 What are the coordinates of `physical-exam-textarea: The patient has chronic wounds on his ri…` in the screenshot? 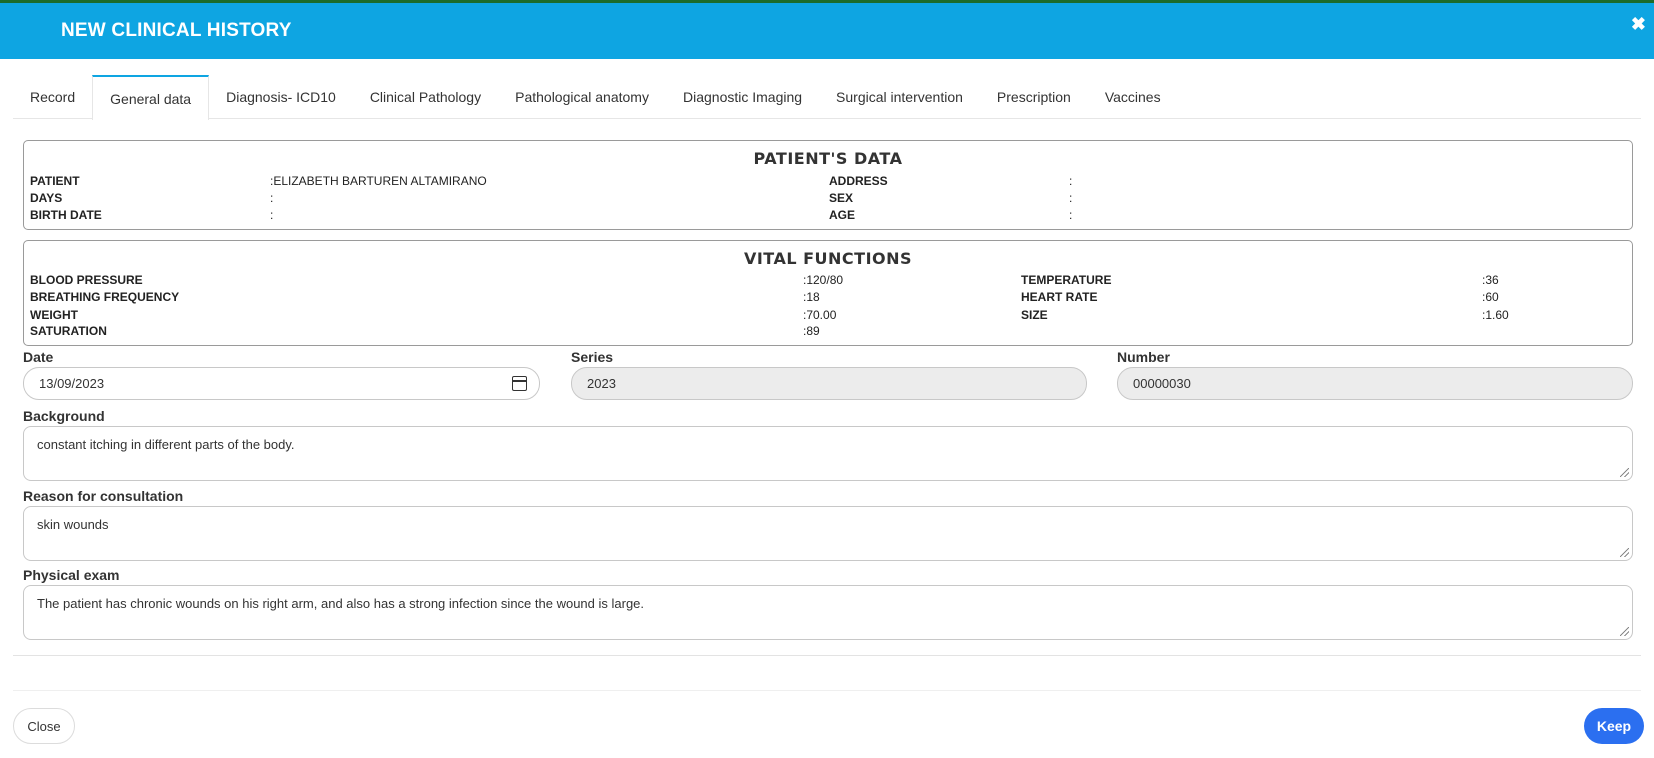 It's located at (828, 612).